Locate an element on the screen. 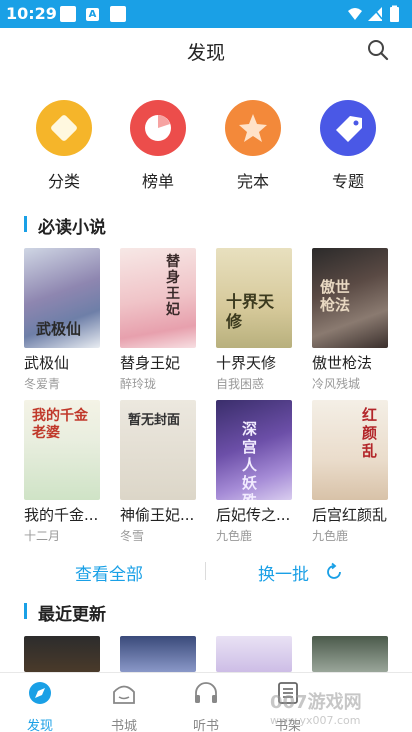 This screenshot has width=412, height=732. category-icon is located at coordinates (64, 128).